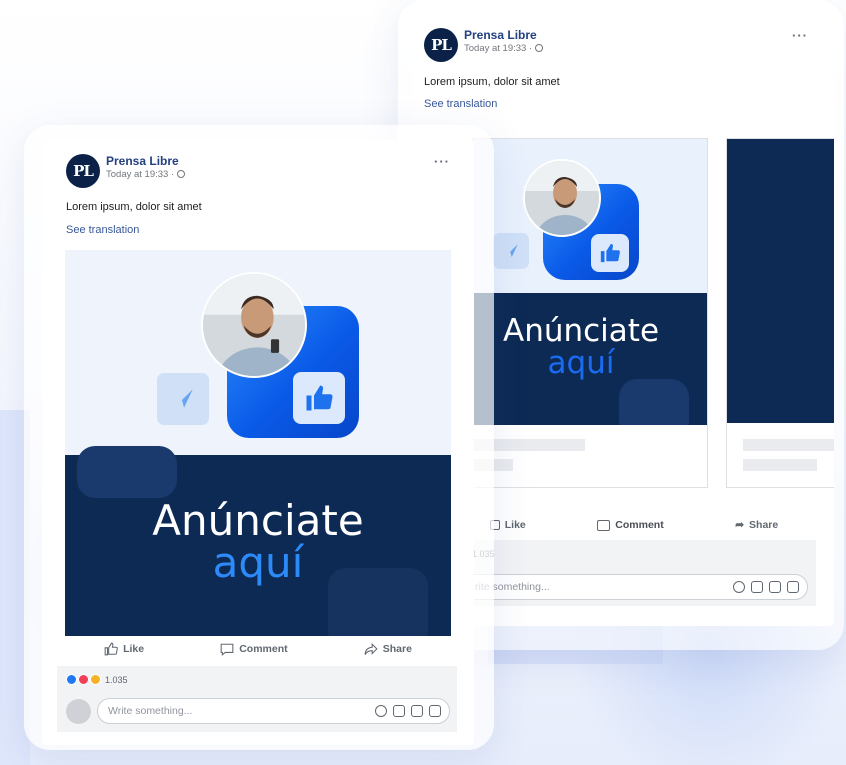 Image resolution: width=846 pixels, height=765 pixels. Describe the element at coordinates (111, 649) in the screenshot. I see `like-icon` at that location.